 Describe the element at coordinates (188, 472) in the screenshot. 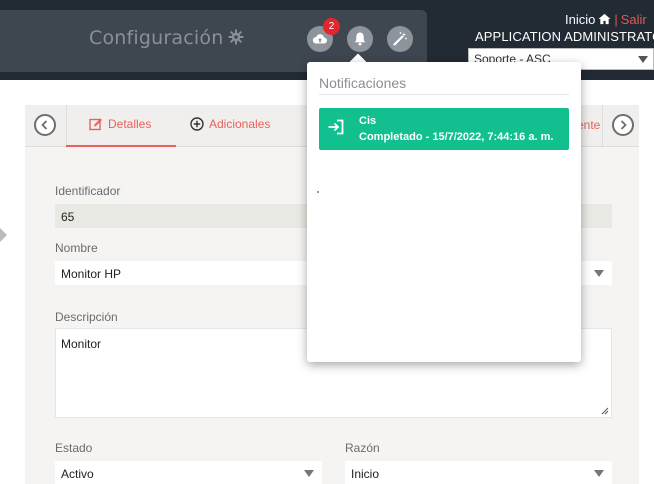

I see `estado-select: Activo` at that location.